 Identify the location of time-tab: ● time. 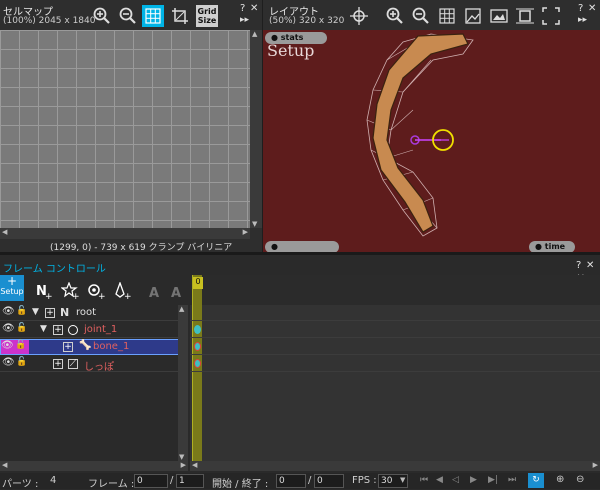
(552, 246).